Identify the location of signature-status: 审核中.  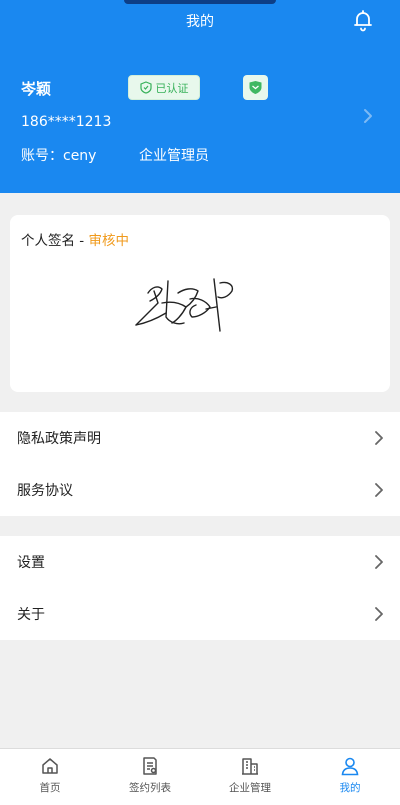
(108, 241).